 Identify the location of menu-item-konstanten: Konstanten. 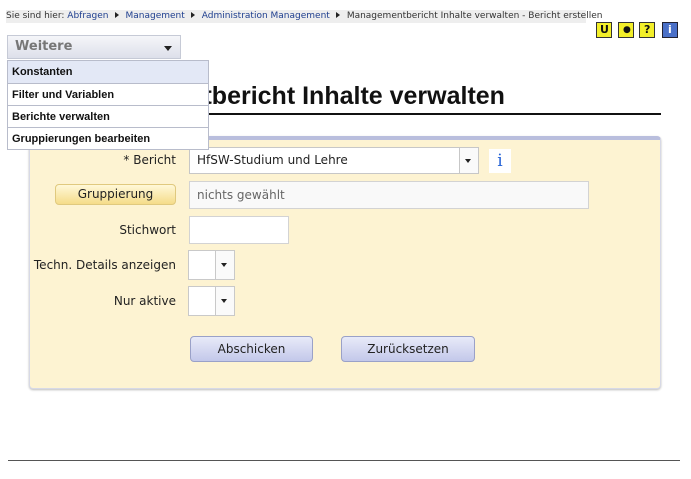
(108, 72).